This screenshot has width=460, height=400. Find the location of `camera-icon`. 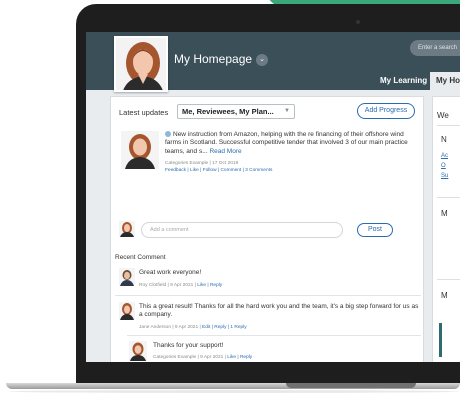

camera-icon is located at coordinates (358, 22).